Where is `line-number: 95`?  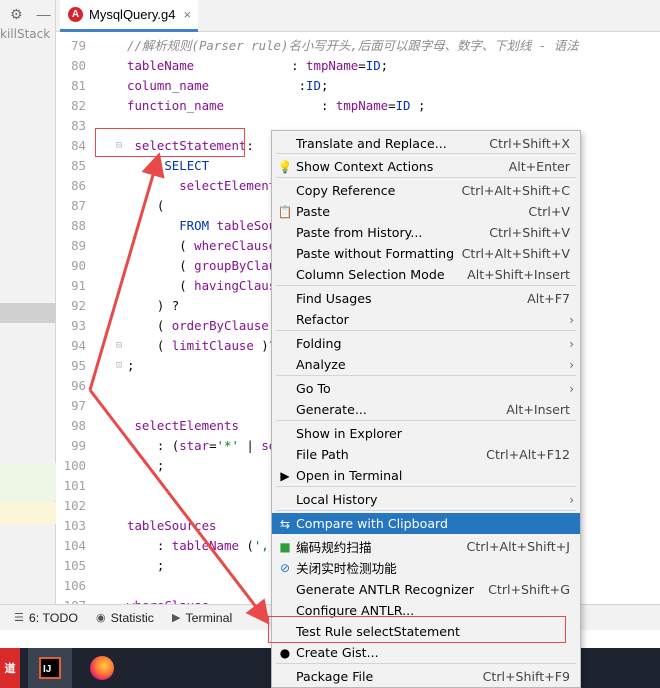
line-number: 95 is located at coordinates (78, 365).